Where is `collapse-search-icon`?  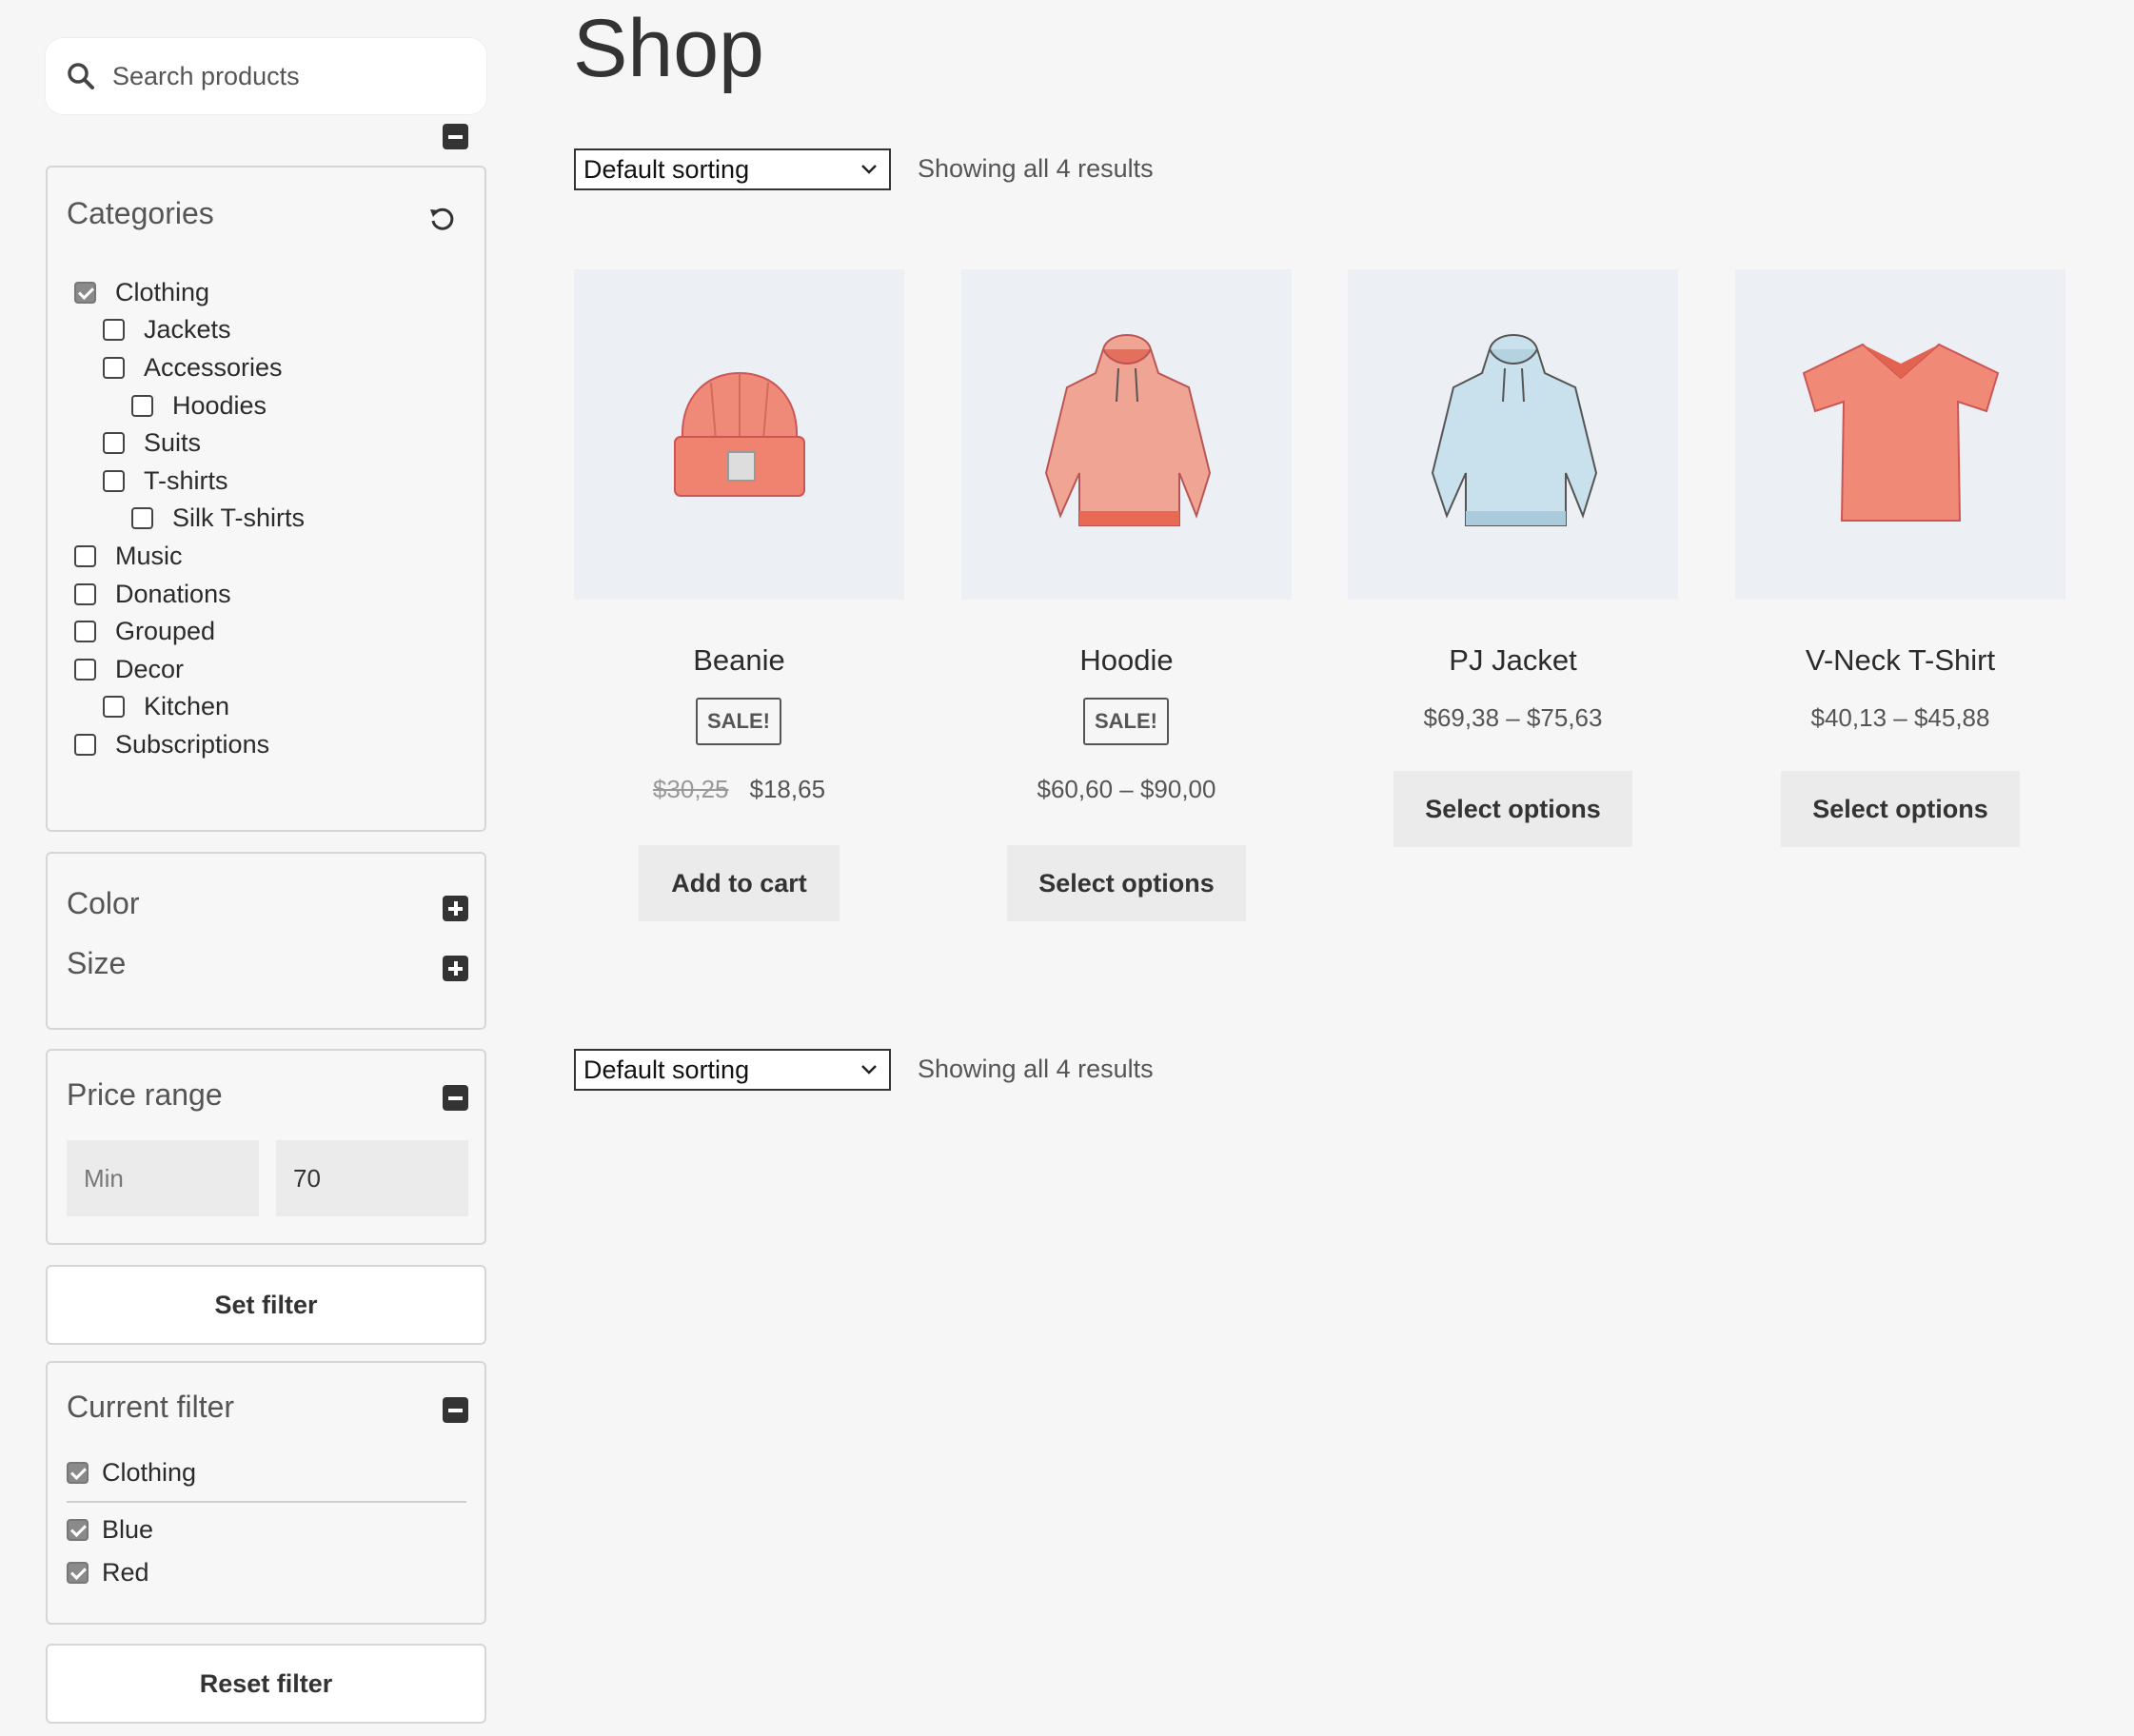 collapse-search-icon is located at coordinates (455, 136).